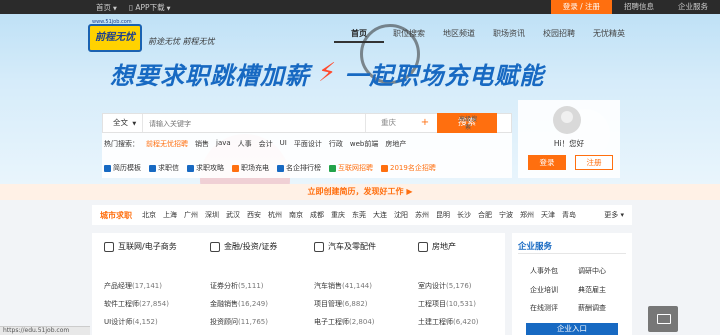  What do you see at coordinates (395, 144) in the screenshot?
I see `hot-search-item: 房地产` at bounding box center [395, 144].